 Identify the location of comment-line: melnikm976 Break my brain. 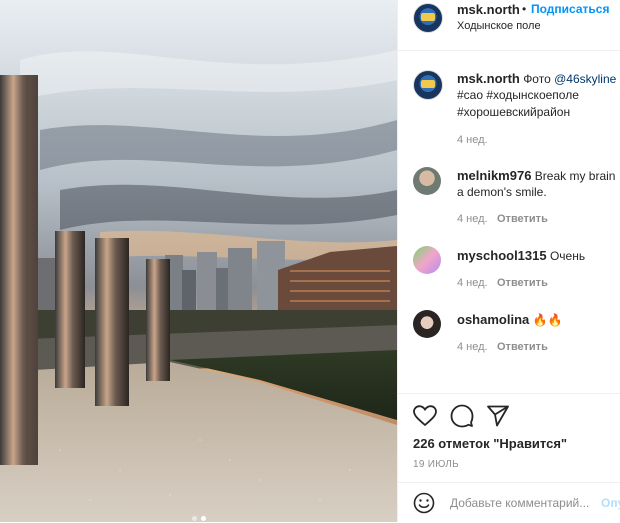
(536, 176).